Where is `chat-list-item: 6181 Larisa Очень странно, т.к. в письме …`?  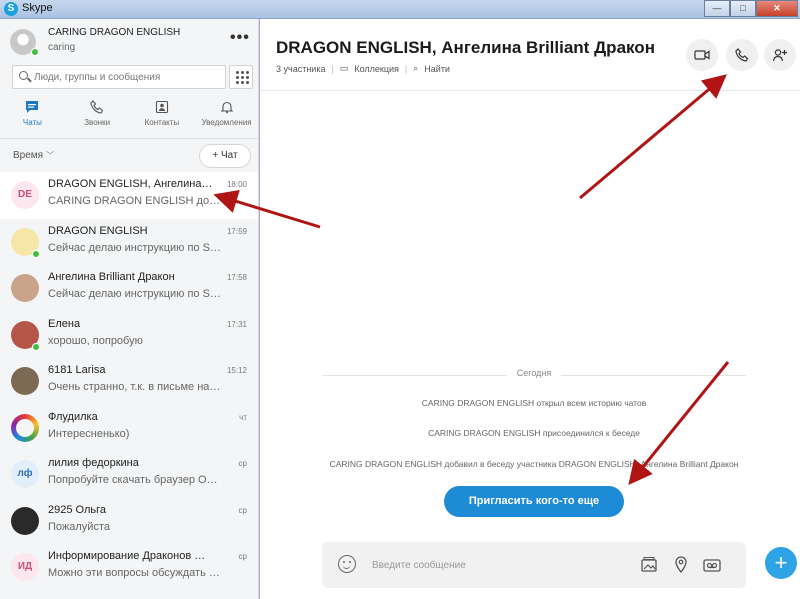
chat-list-item: 6181 Larisa Очень странно, т.к. в письме … is located at coordinates (129, 381).